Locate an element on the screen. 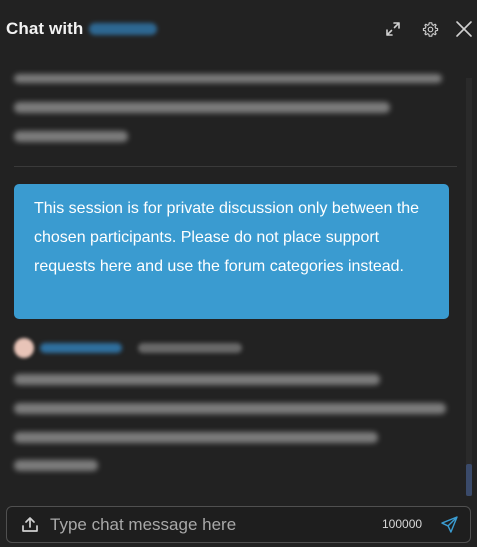 Image resolution: width=477 pixels, height=547 pixels. chat-title: Chat with is located at coordinates (45, 28).